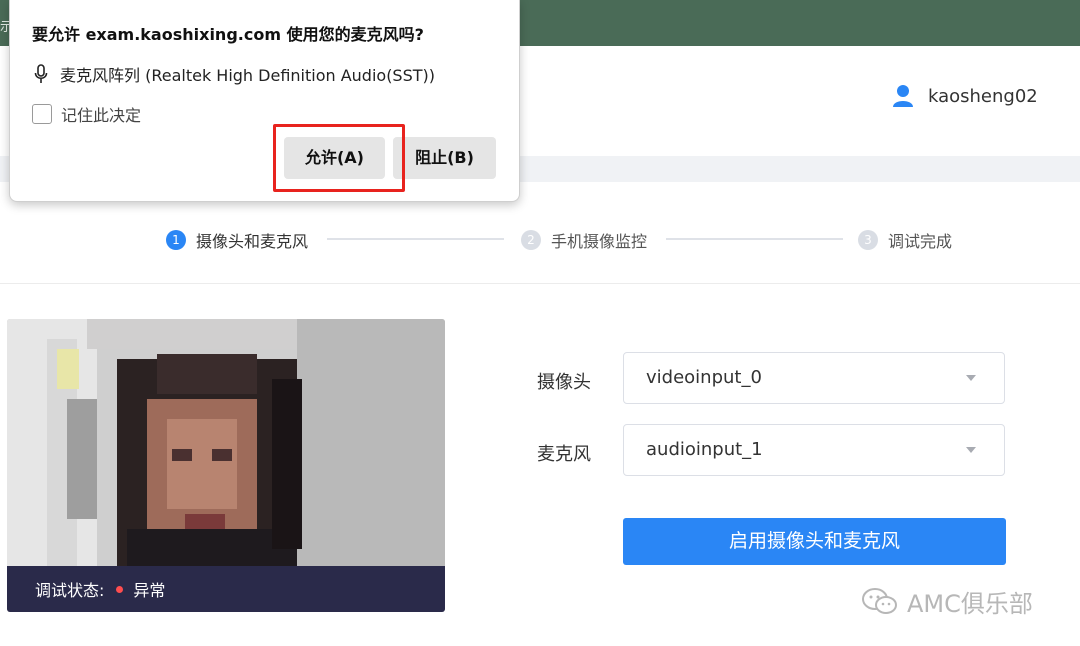 The height and width of the screenshot is (646, 1080). Describe the element at coordinates (540, 283) in the screenshot. I see `section-divider` at that location.